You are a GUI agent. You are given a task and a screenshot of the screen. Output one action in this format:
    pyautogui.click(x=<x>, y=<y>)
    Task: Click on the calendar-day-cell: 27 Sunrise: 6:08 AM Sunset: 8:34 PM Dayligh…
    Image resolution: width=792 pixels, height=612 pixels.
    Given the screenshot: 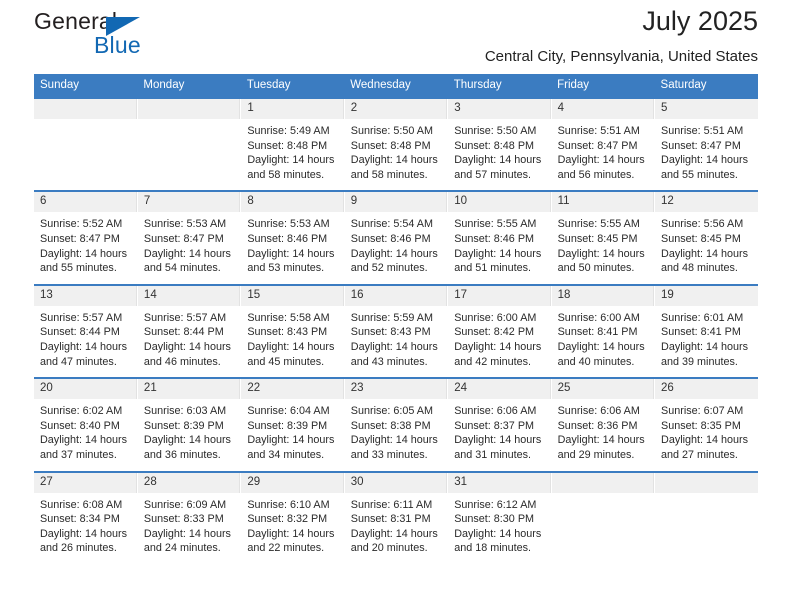 What is the action you would take?
    pyautogui.click(x=86, y=517)
    